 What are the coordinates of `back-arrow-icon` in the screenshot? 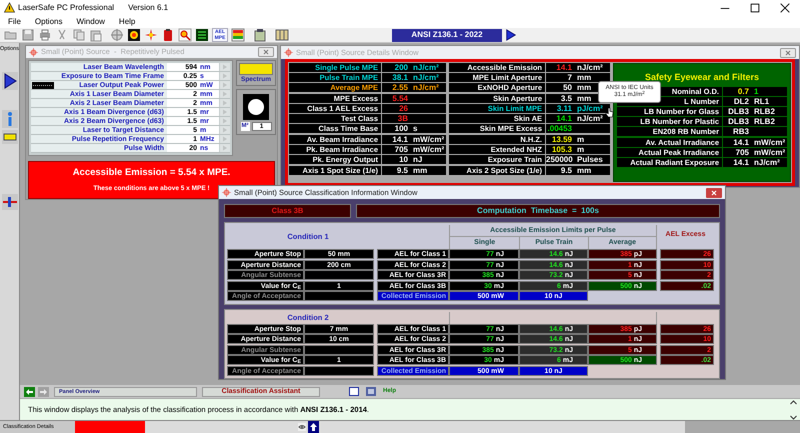 It's located at (29, 391).